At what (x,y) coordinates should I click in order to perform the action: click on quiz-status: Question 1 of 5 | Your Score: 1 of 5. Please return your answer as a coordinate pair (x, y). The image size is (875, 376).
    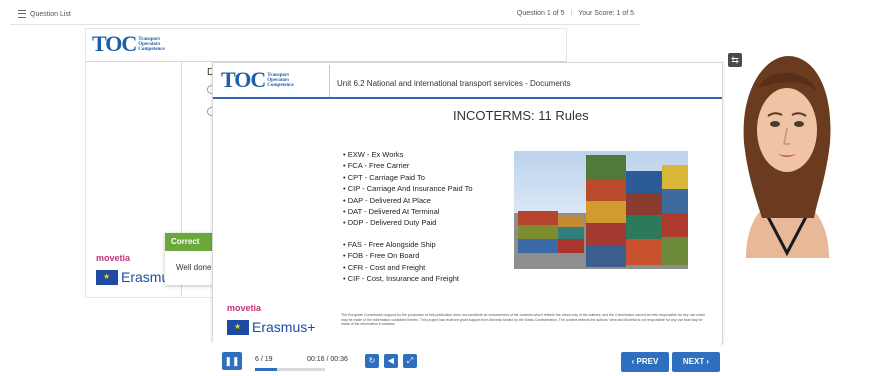
    Looking at the image, I should click on (575, 13).